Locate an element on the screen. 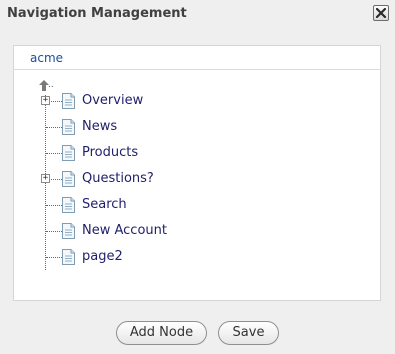 The width and height of the screenshot is (395, 354). tree-node: + Questions? is located at coordinates (197, 179).